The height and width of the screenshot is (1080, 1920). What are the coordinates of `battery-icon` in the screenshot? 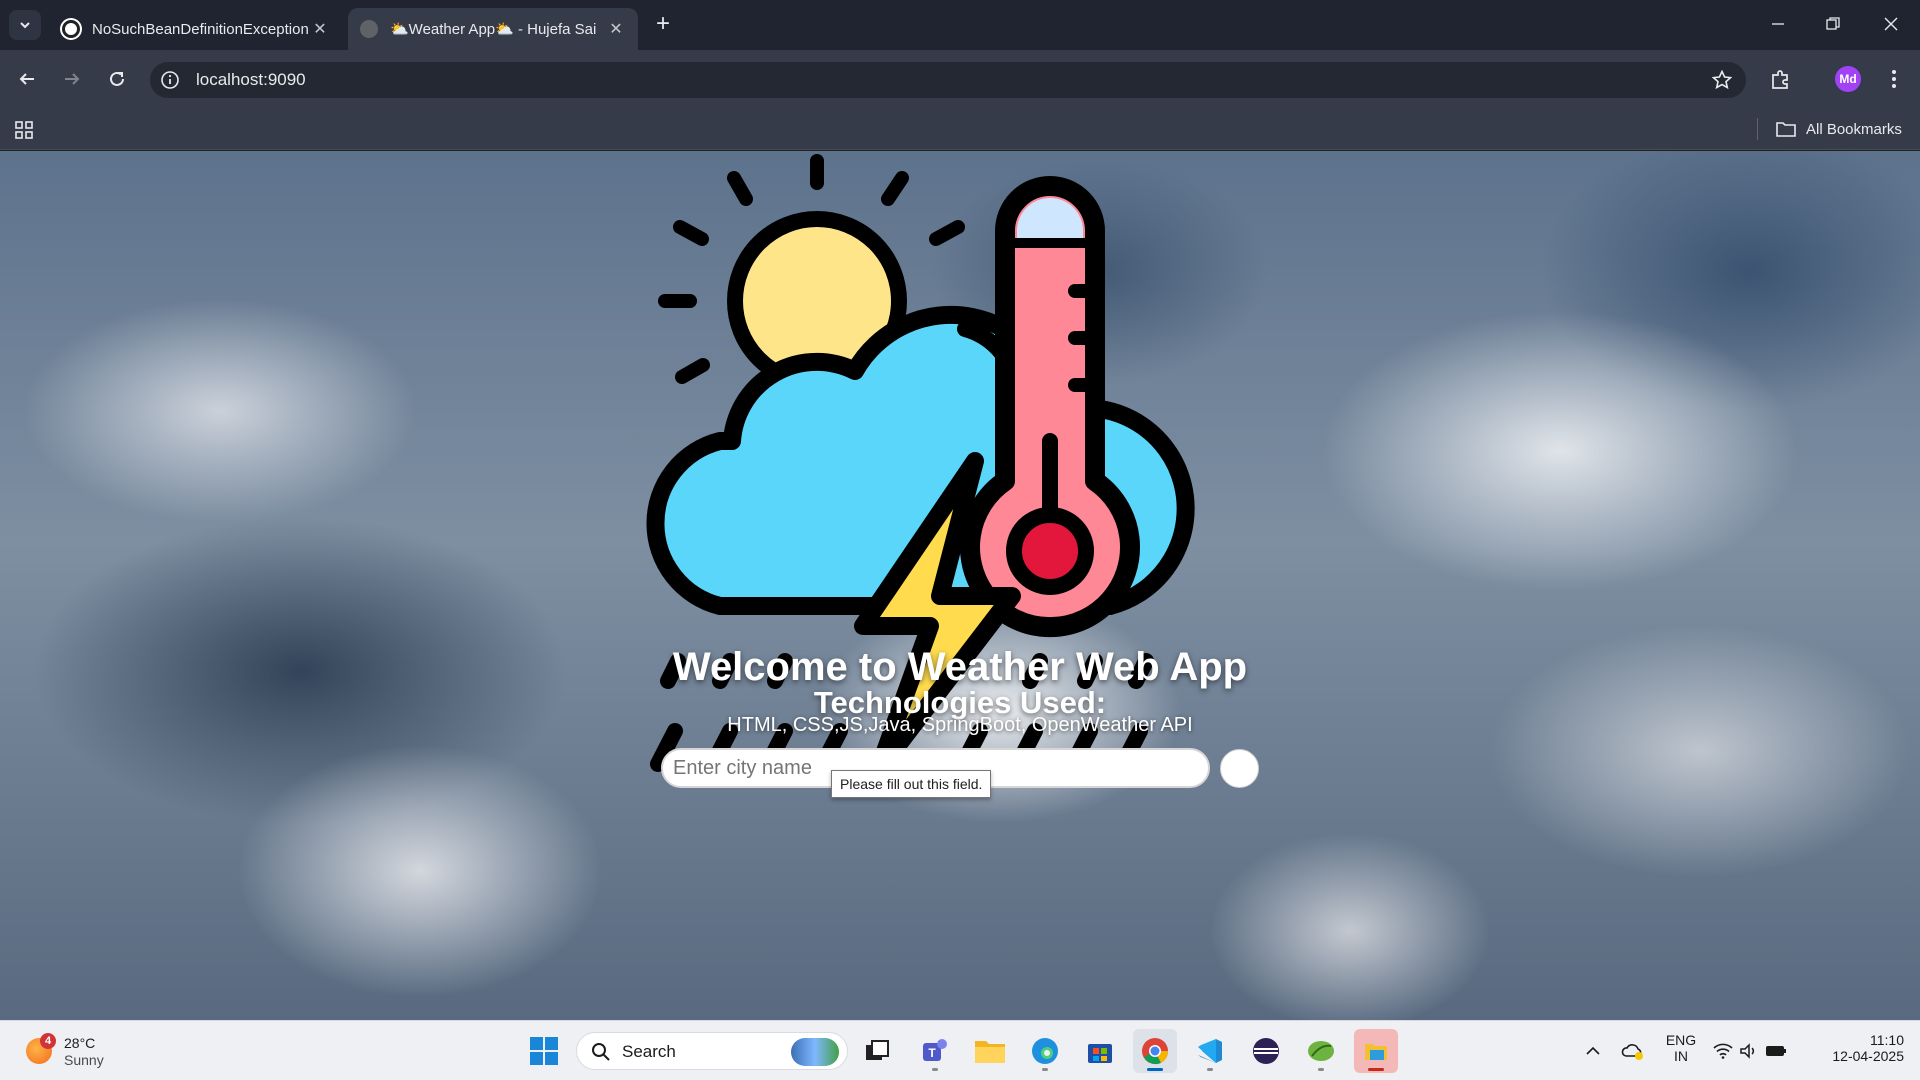 It's located at (1776, 1051).